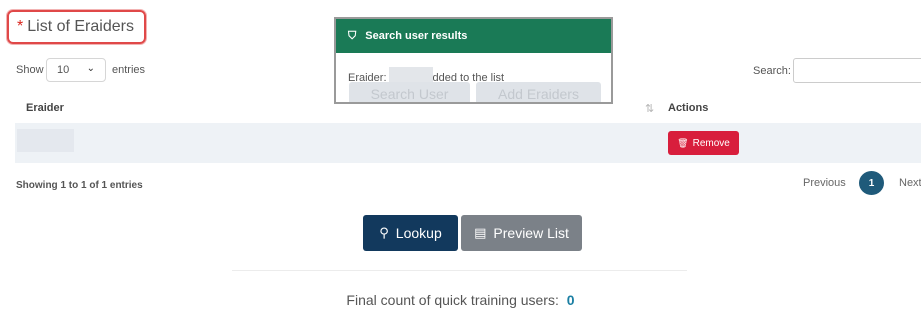 This screenshot has width=921, height=309. I want to click on preview-list-button: ▤ Preview List, so click(521, 233).